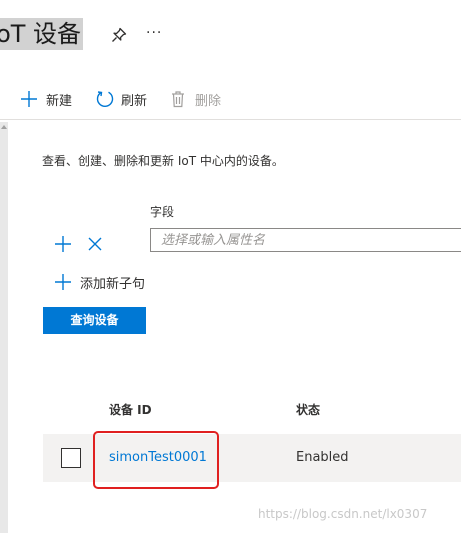  What do you see at coordinates (59, 101) in the screenshot?
I see `new-button-label: 新建` at bounding box center [59, 101].